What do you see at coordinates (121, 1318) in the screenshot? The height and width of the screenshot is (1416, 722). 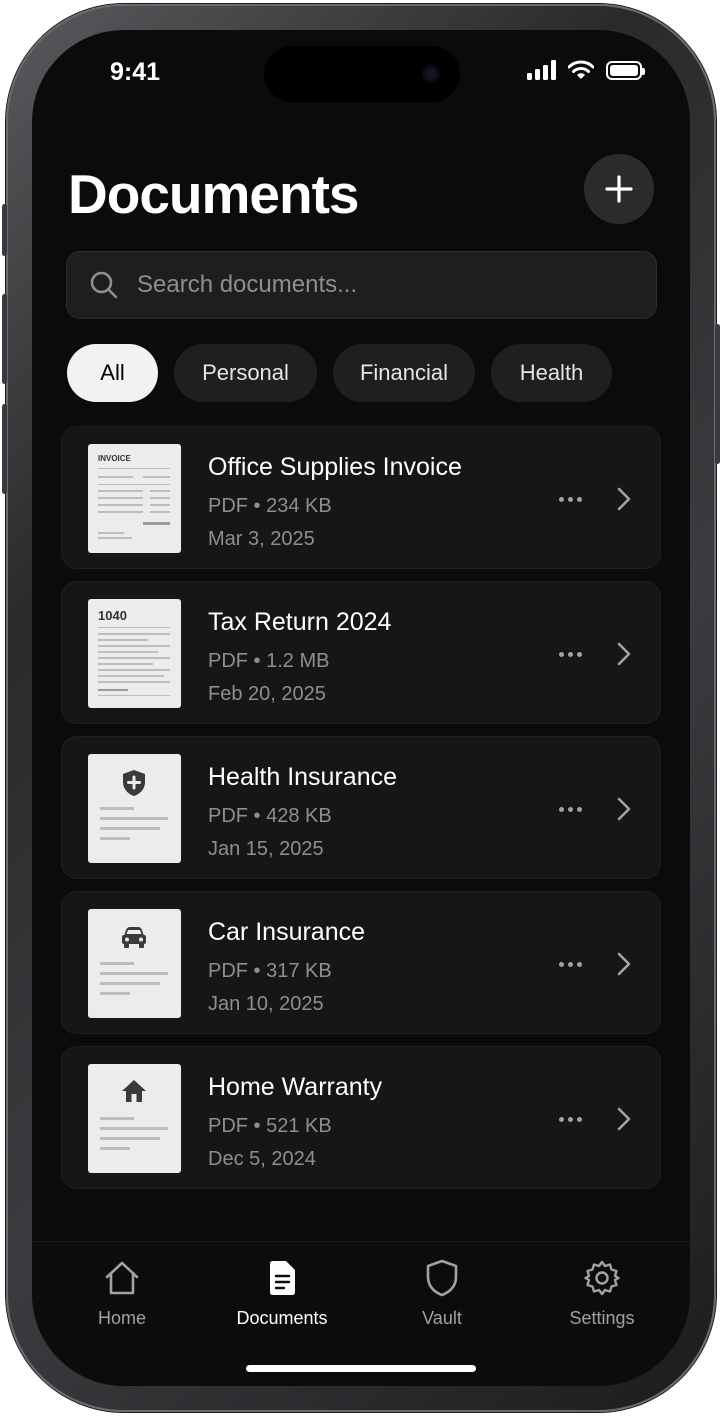 I see `tab-label: Home` at bounding box center [121, 1318].